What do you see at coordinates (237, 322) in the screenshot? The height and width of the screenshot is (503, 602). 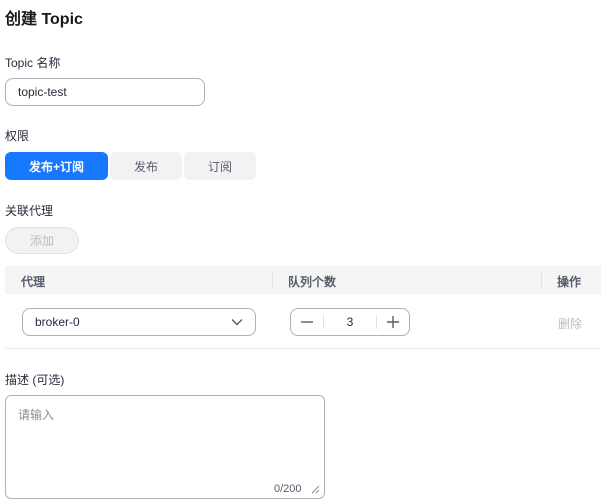 I see `chevron-down-icon` at bounding box center [237, 322].